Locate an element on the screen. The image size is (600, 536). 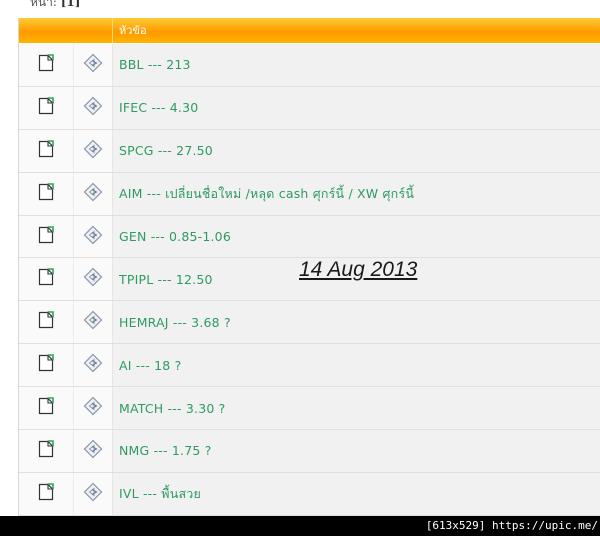
table-row: HEMRAJ --- 3.68 ? is located at coordinates (309, 323).